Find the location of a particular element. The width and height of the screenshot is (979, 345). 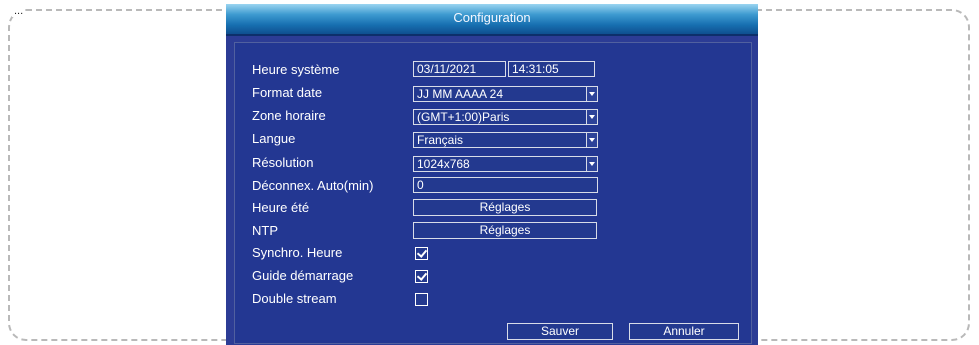

save-button: Sauver is located at coordinates (560, 331).